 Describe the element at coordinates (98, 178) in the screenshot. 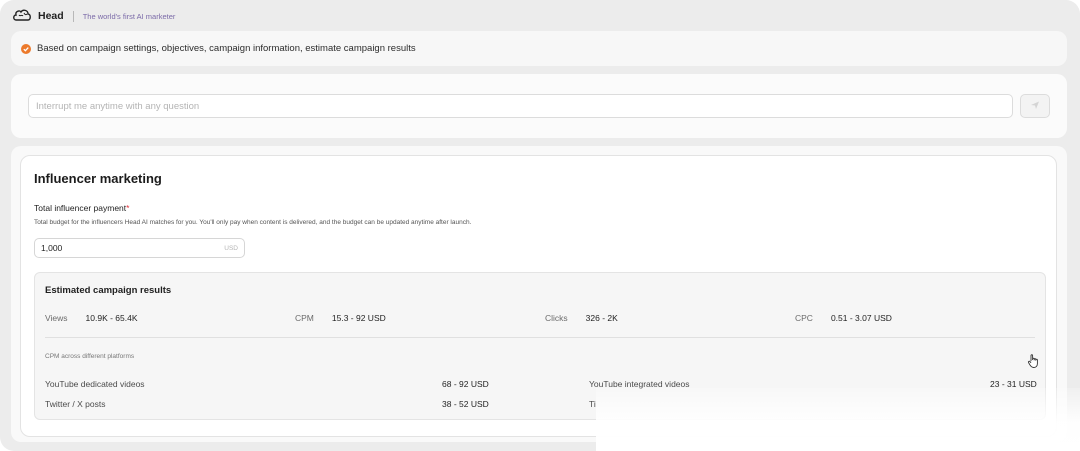

I see `section-title: Influencer marketing` at that location.